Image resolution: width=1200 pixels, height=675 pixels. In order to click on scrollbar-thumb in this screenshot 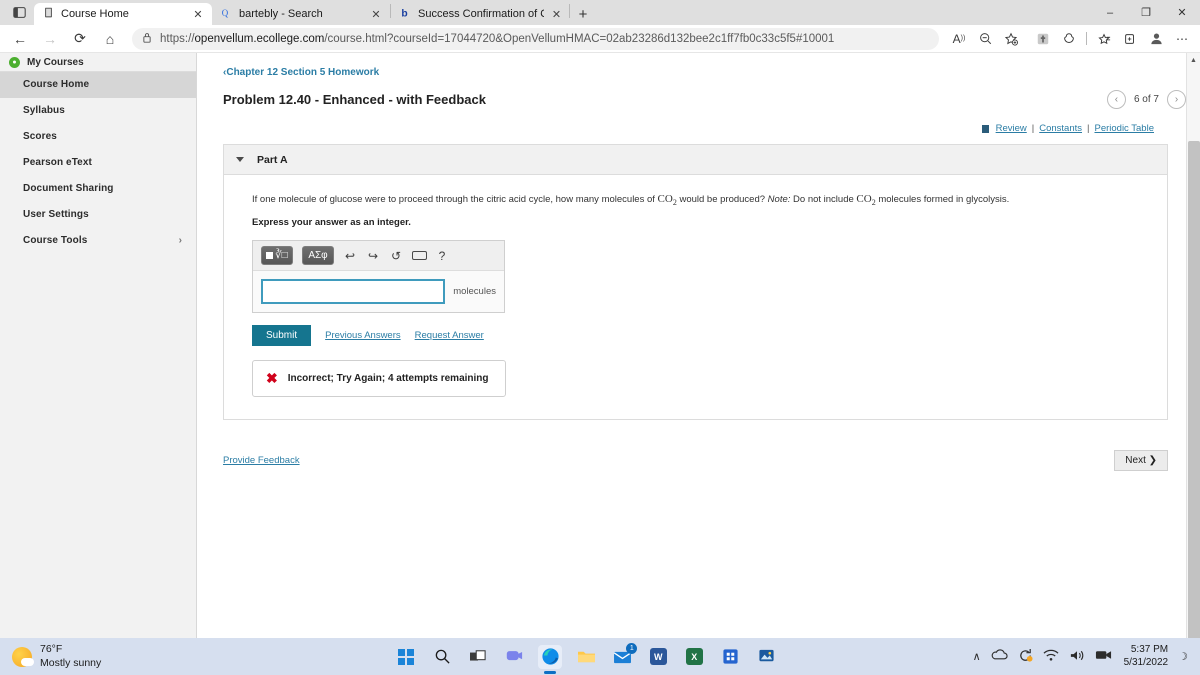, I will do `click(1194, 391)`.